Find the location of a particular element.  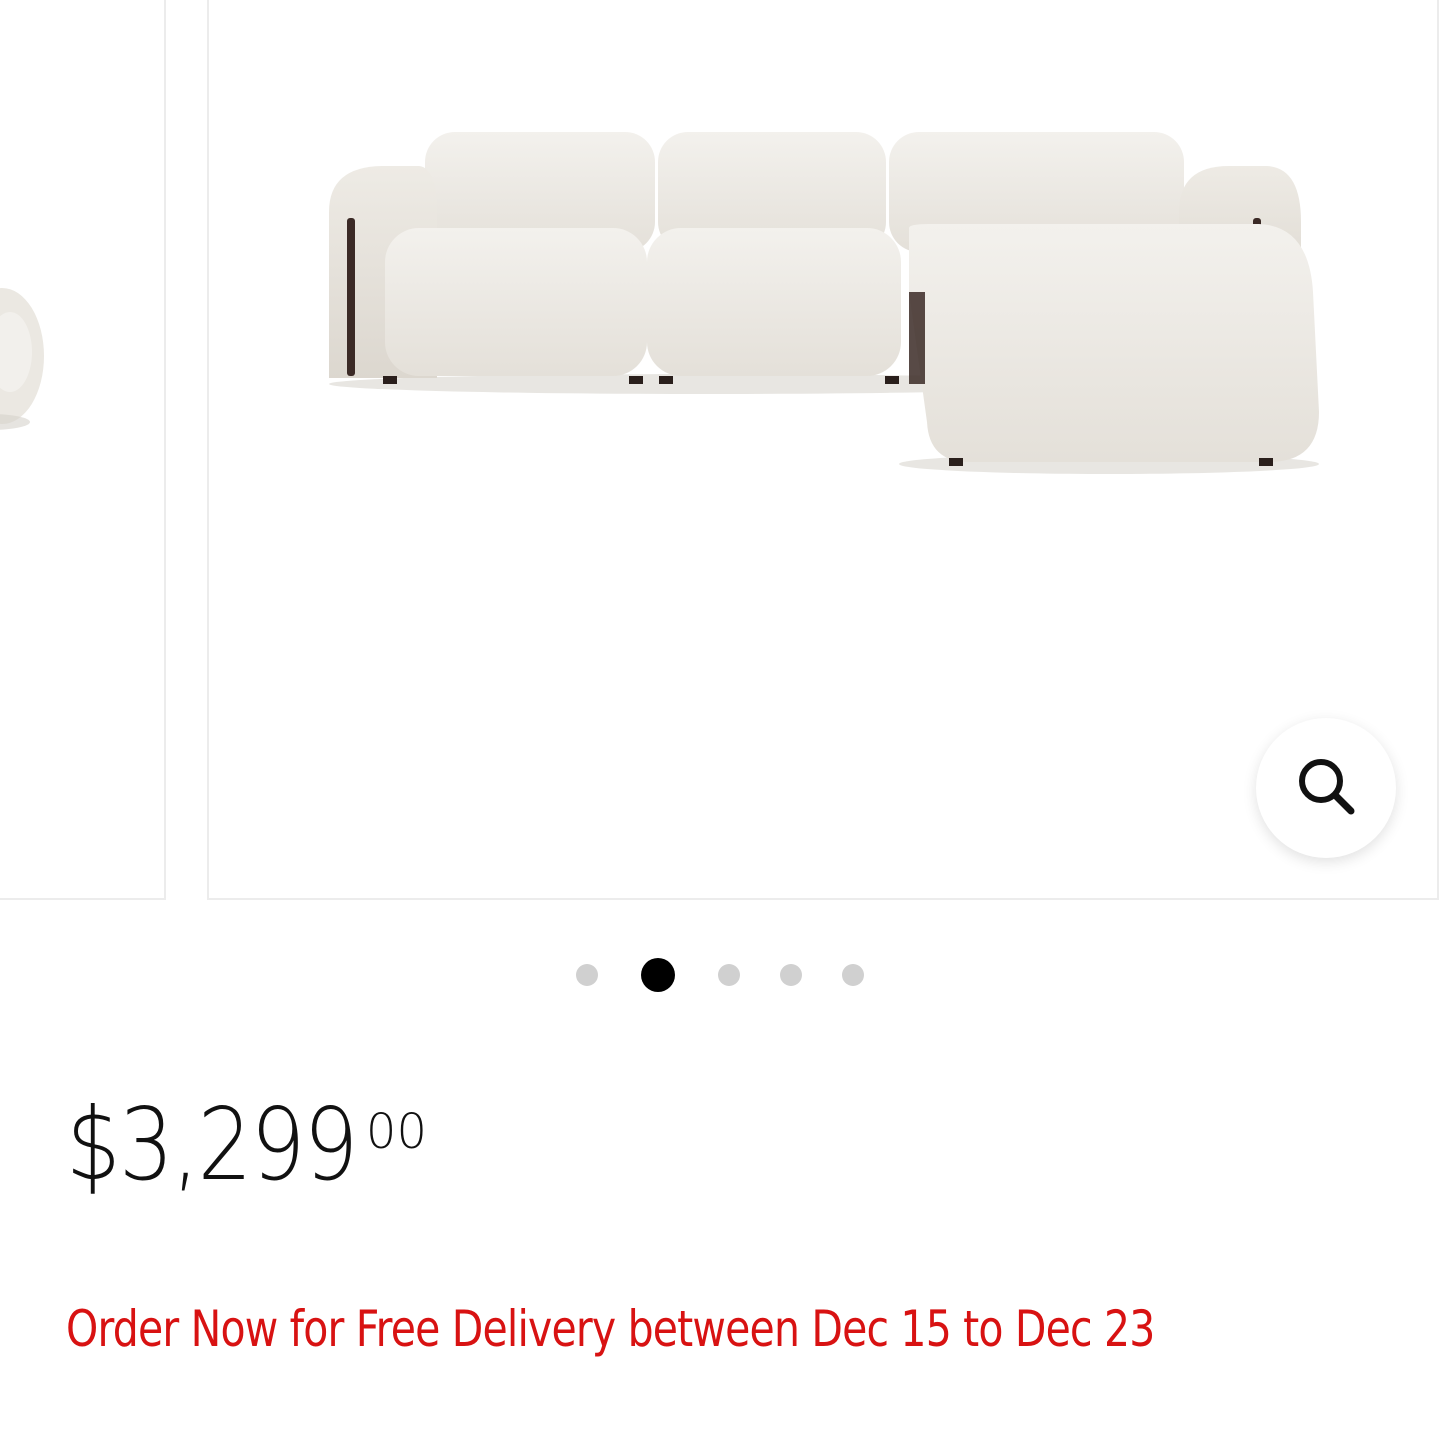

magnifier-icon is located at coordinates (1326, 788).